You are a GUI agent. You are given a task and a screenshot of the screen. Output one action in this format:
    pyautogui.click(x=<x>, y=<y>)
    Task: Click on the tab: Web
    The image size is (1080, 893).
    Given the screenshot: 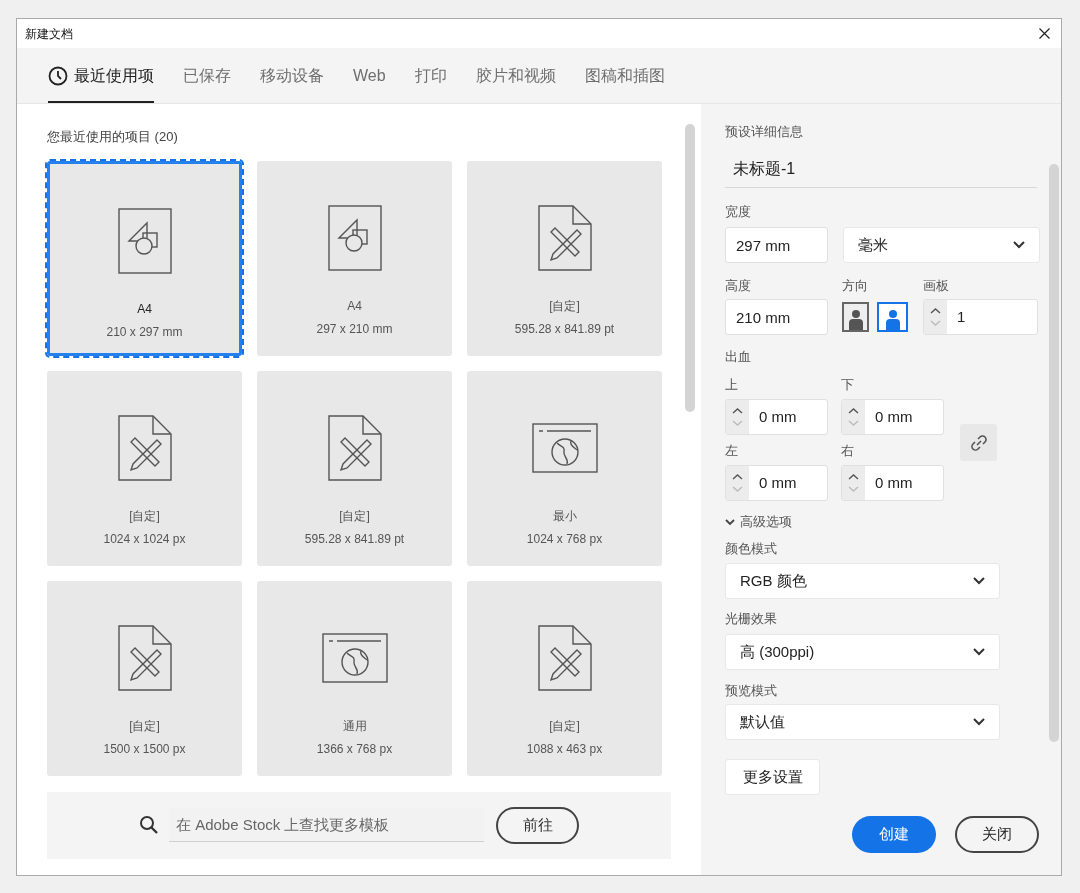 What is the action you would take?
    pyautogui.click(x=369, y=75)
    